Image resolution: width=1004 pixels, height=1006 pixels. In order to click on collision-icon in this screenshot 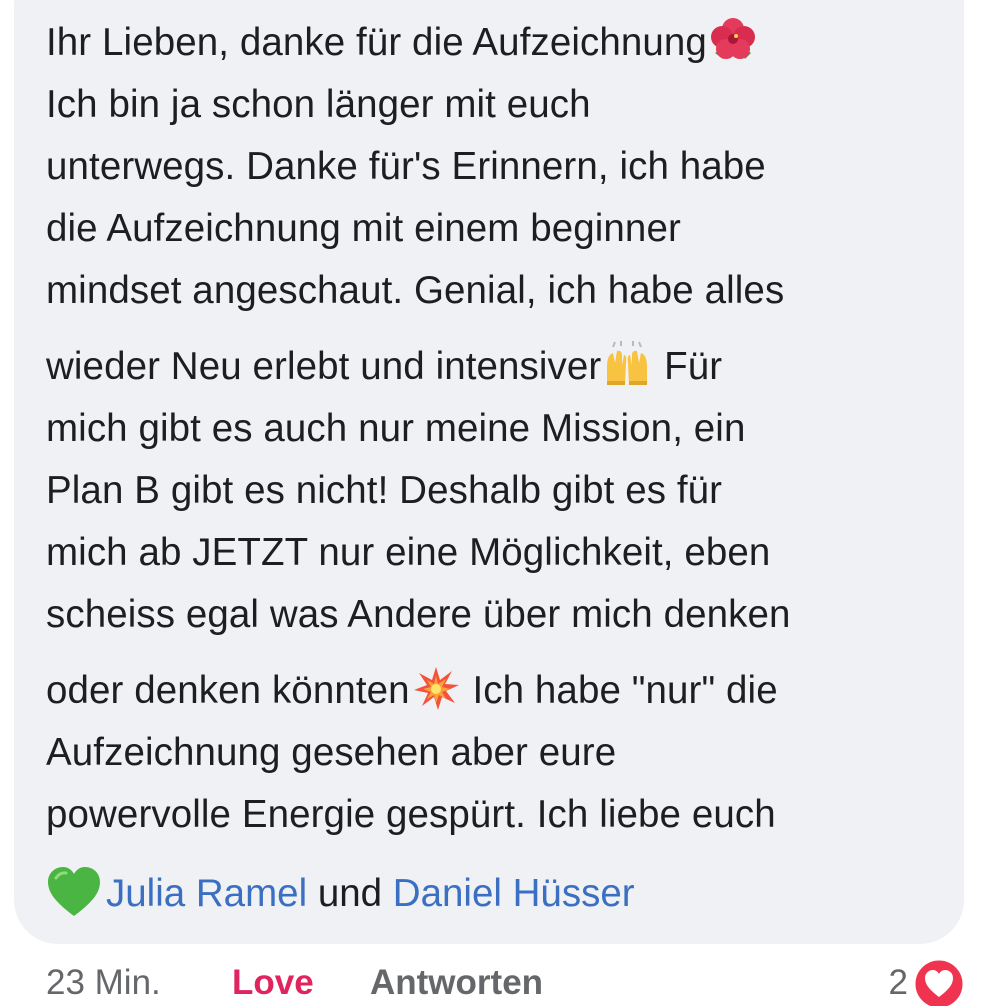, I will do `click(436, 688)`.